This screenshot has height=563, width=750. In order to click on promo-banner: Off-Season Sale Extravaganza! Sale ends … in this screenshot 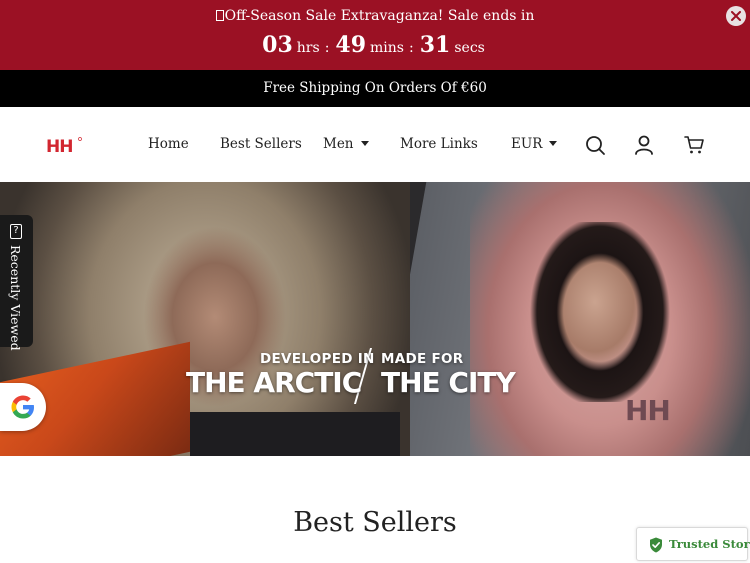, I will do `click(375, 35)`.